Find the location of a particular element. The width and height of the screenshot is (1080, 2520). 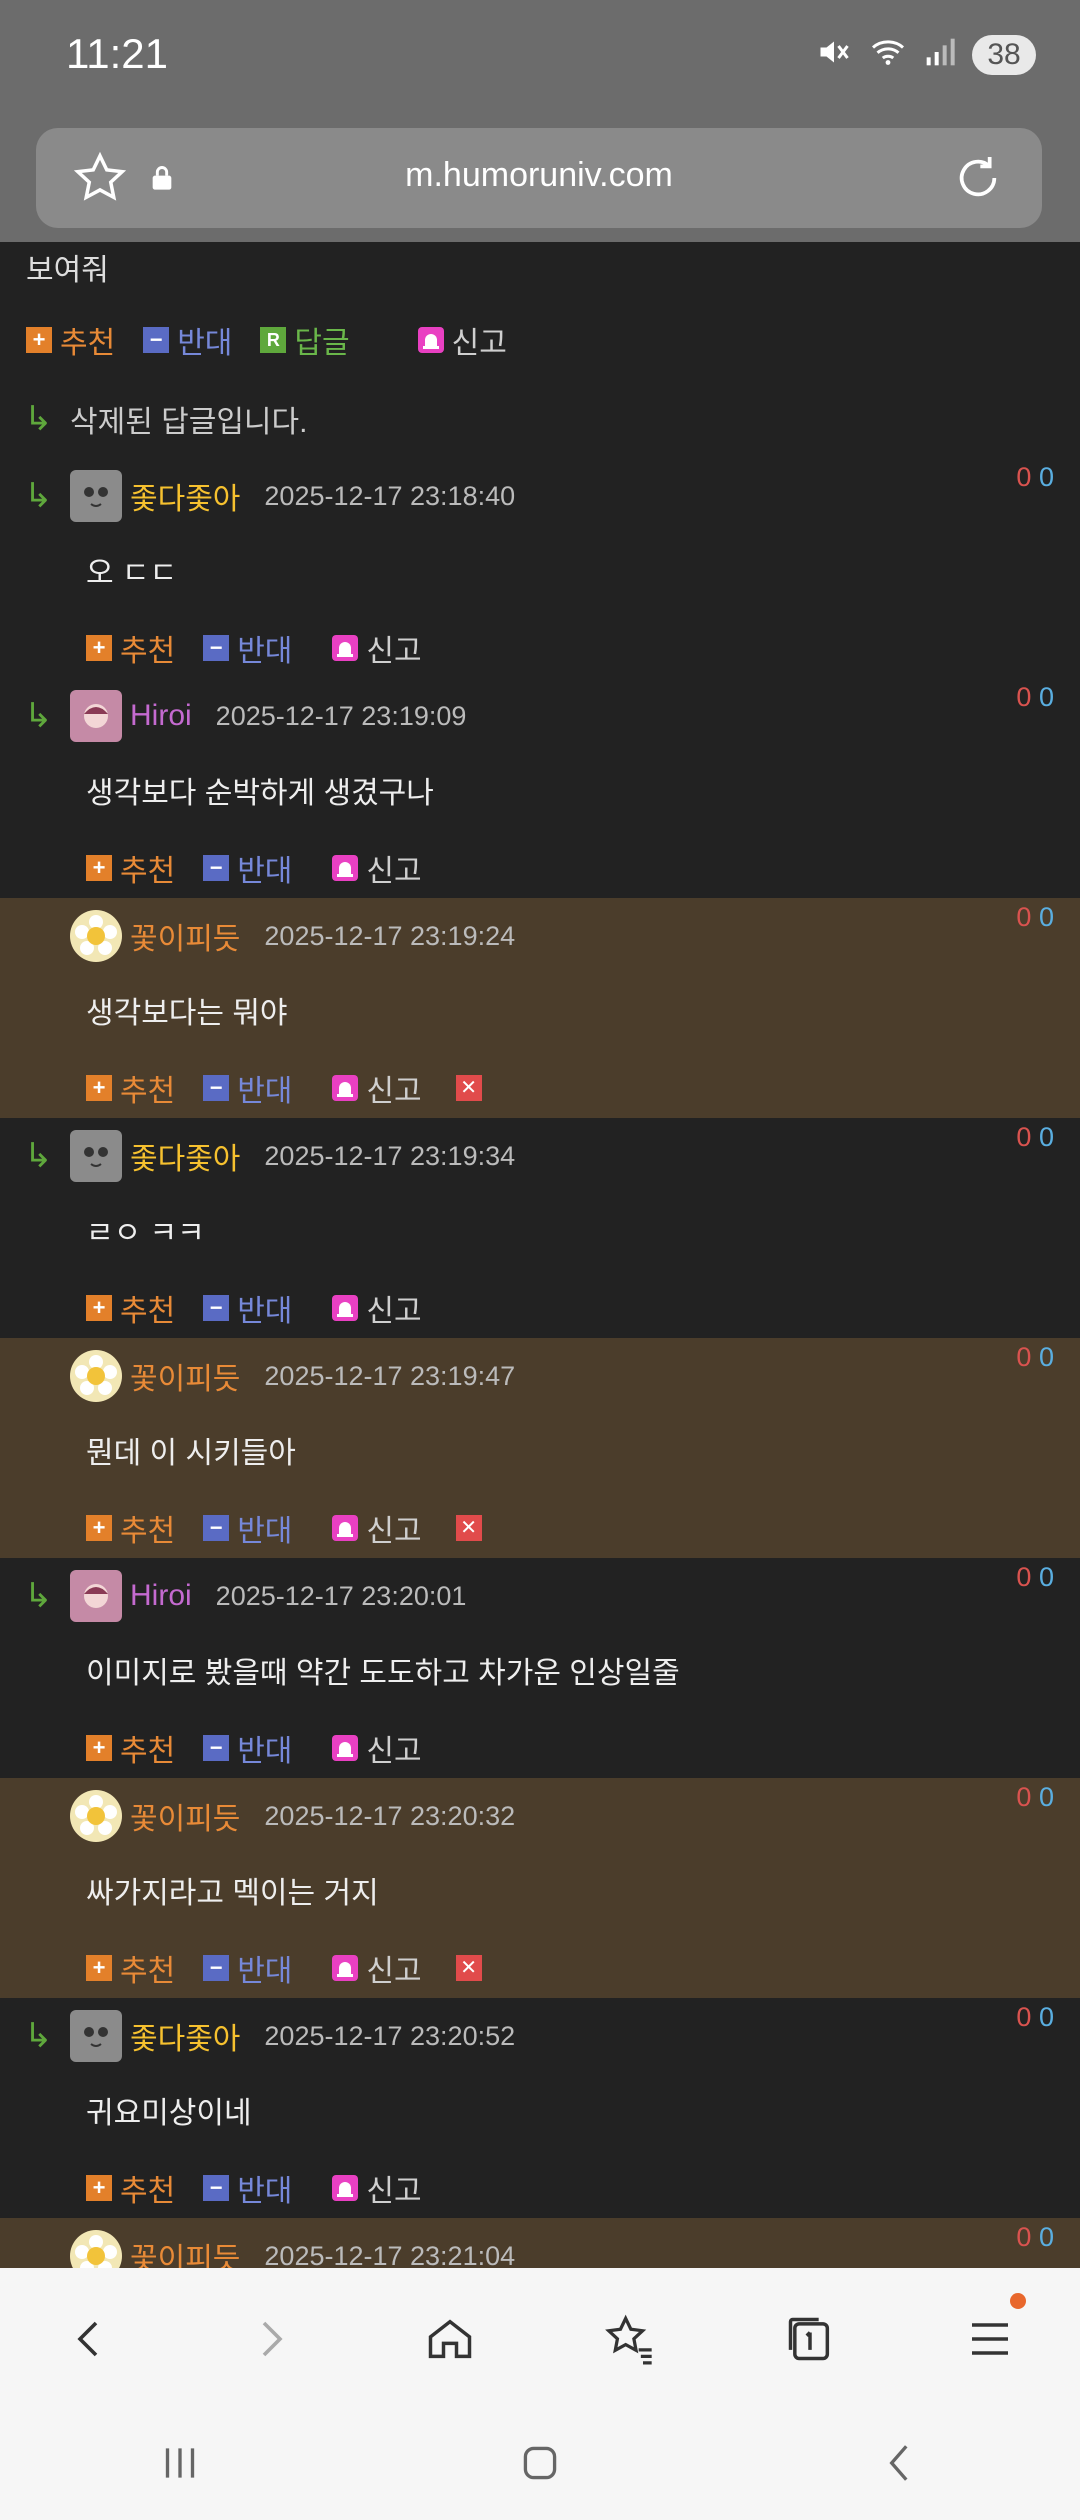

back-button is located at coordinates (90, 2339).